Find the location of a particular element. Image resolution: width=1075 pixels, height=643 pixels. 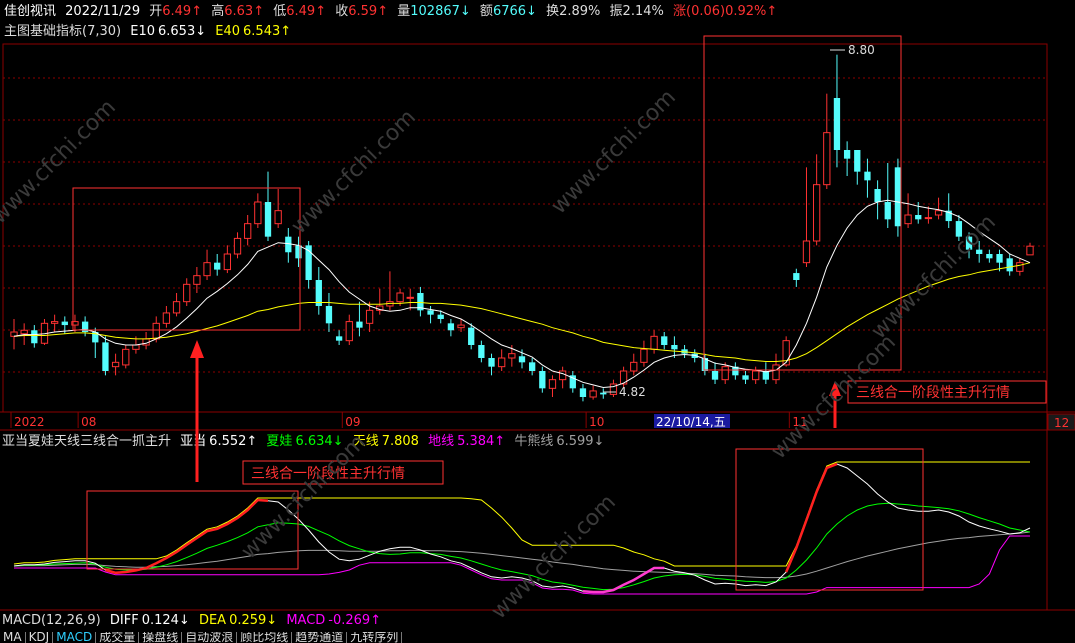

tab-ma: MA is located at coordinates (13, 637).